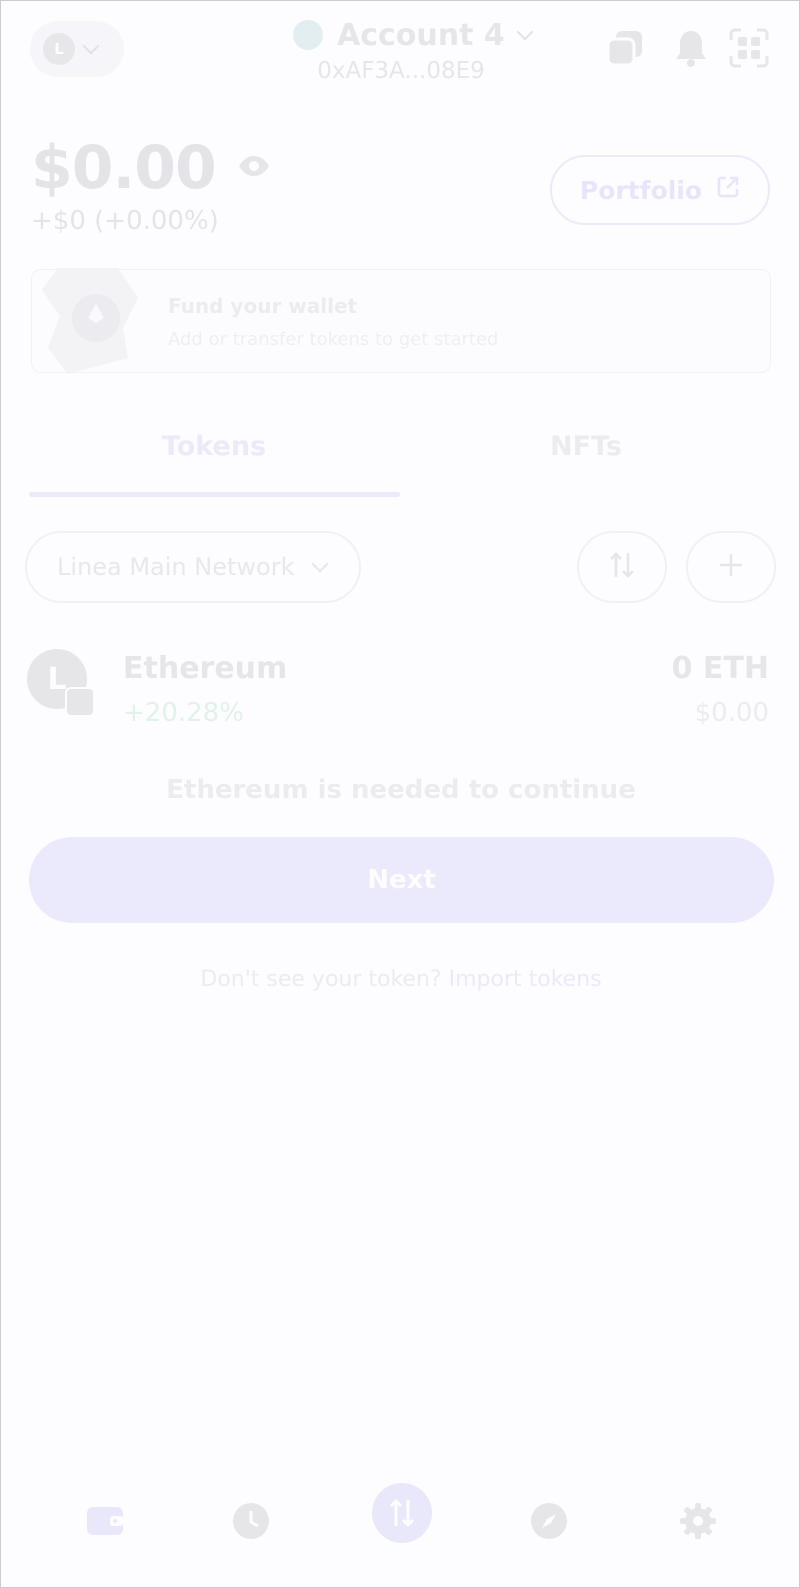 The image size is (800, 1588). What do you see at coordinates (421, 35) in the screenshot?
I see `account-name: Account 4` at bounding box center [421, 35].